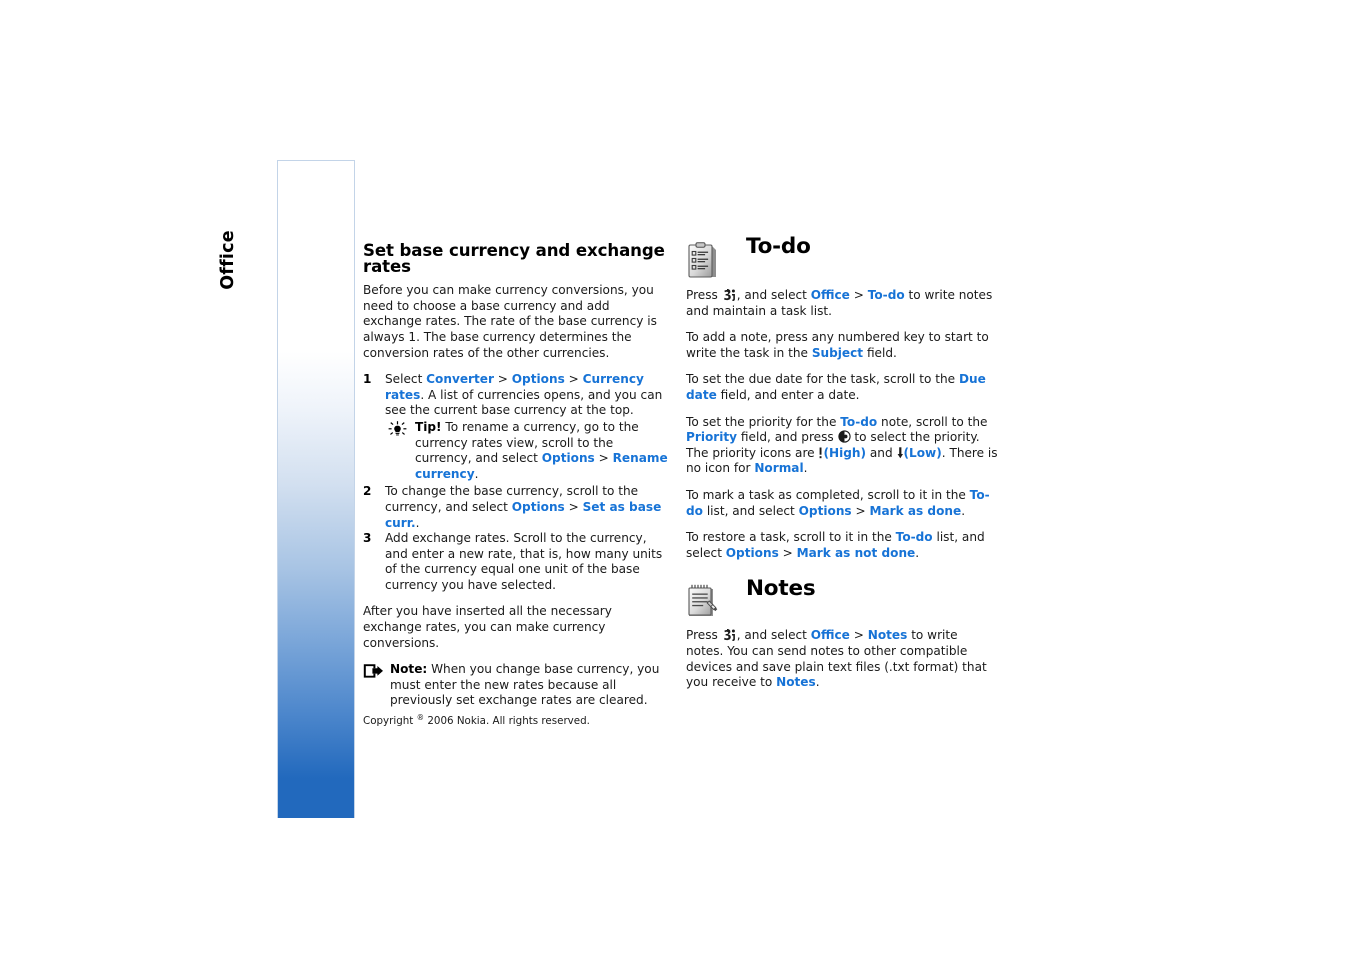 The height and width of the screenshot is (954, 1351). Describe the element at coordinates (791, 537) in the screenshot. I see `text-prefix: To restore a task, scroll to it in the` at that location.